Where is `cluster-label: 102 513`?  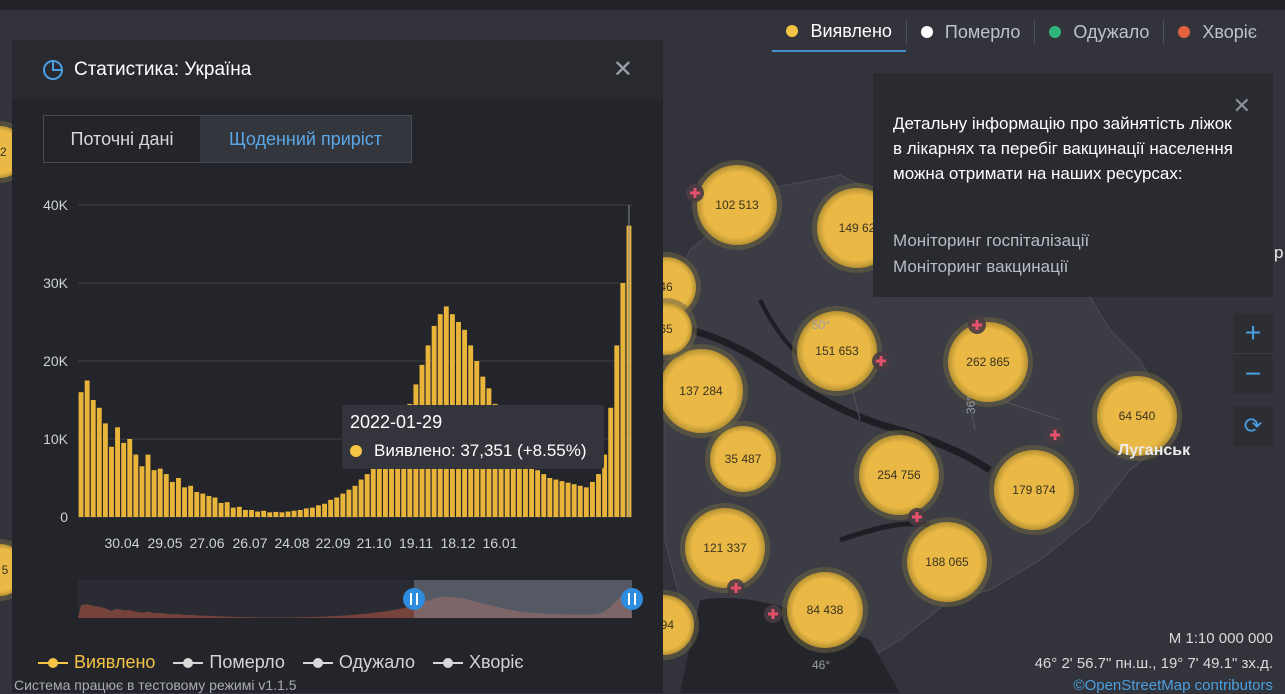 cluster-label: 102 513 is located at coordinates (737, 205).